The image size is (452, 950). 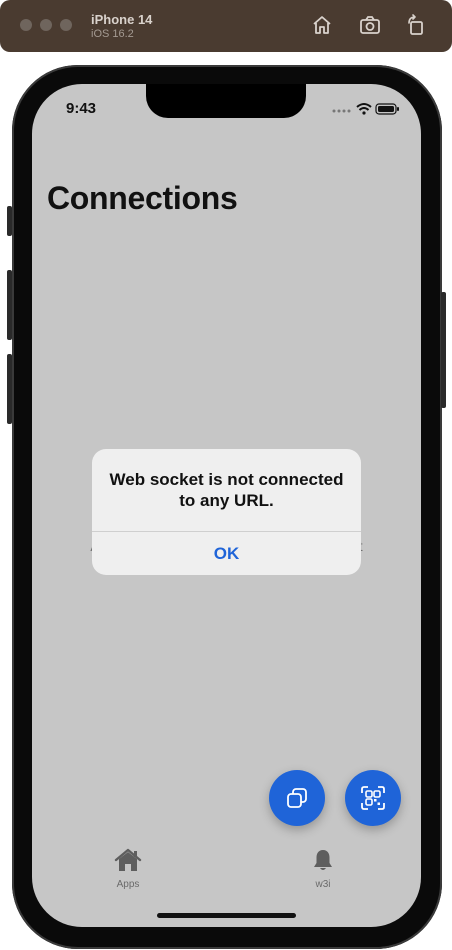 What do you see at coordinates (226, 490) in the screenshot?
I see `alert-message: Web socket is not connected to any URL.` at bounding box center [226, 490].